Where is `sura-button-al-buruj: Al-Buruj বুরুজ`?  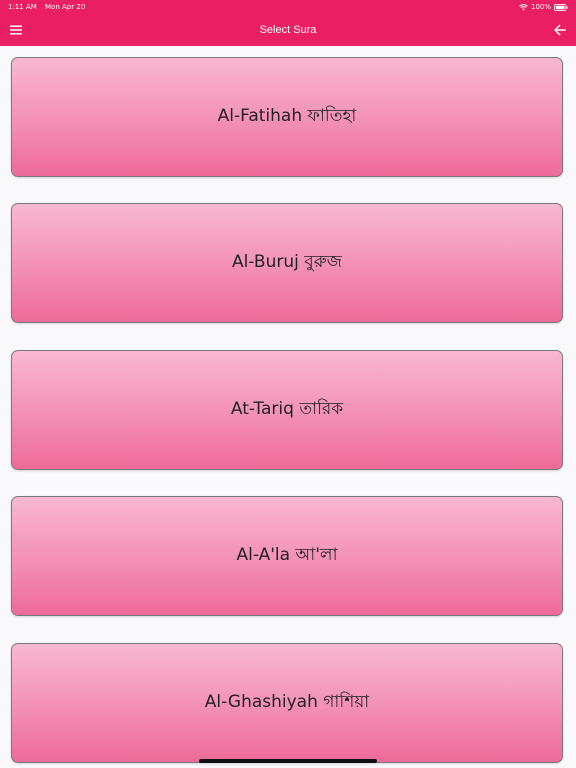 sura-button-al-buruj: Al-Buruj বুরুজ is located at coordinates (287, 263).